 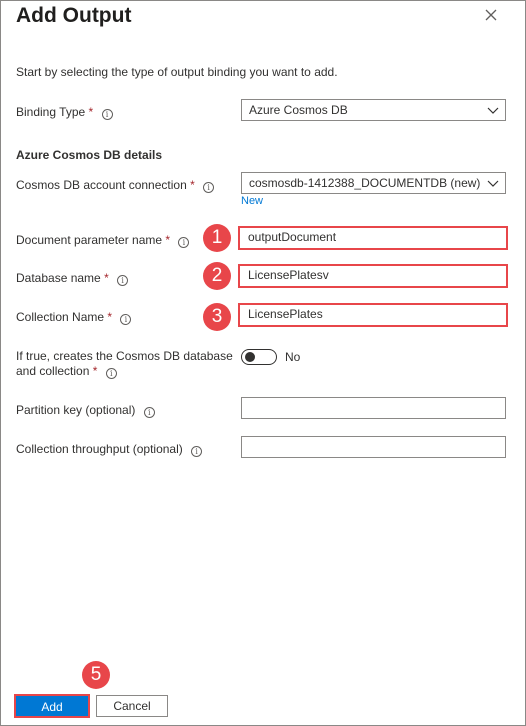 I want to click on database-name-label: Database name * i, so click(x=72, y=278).